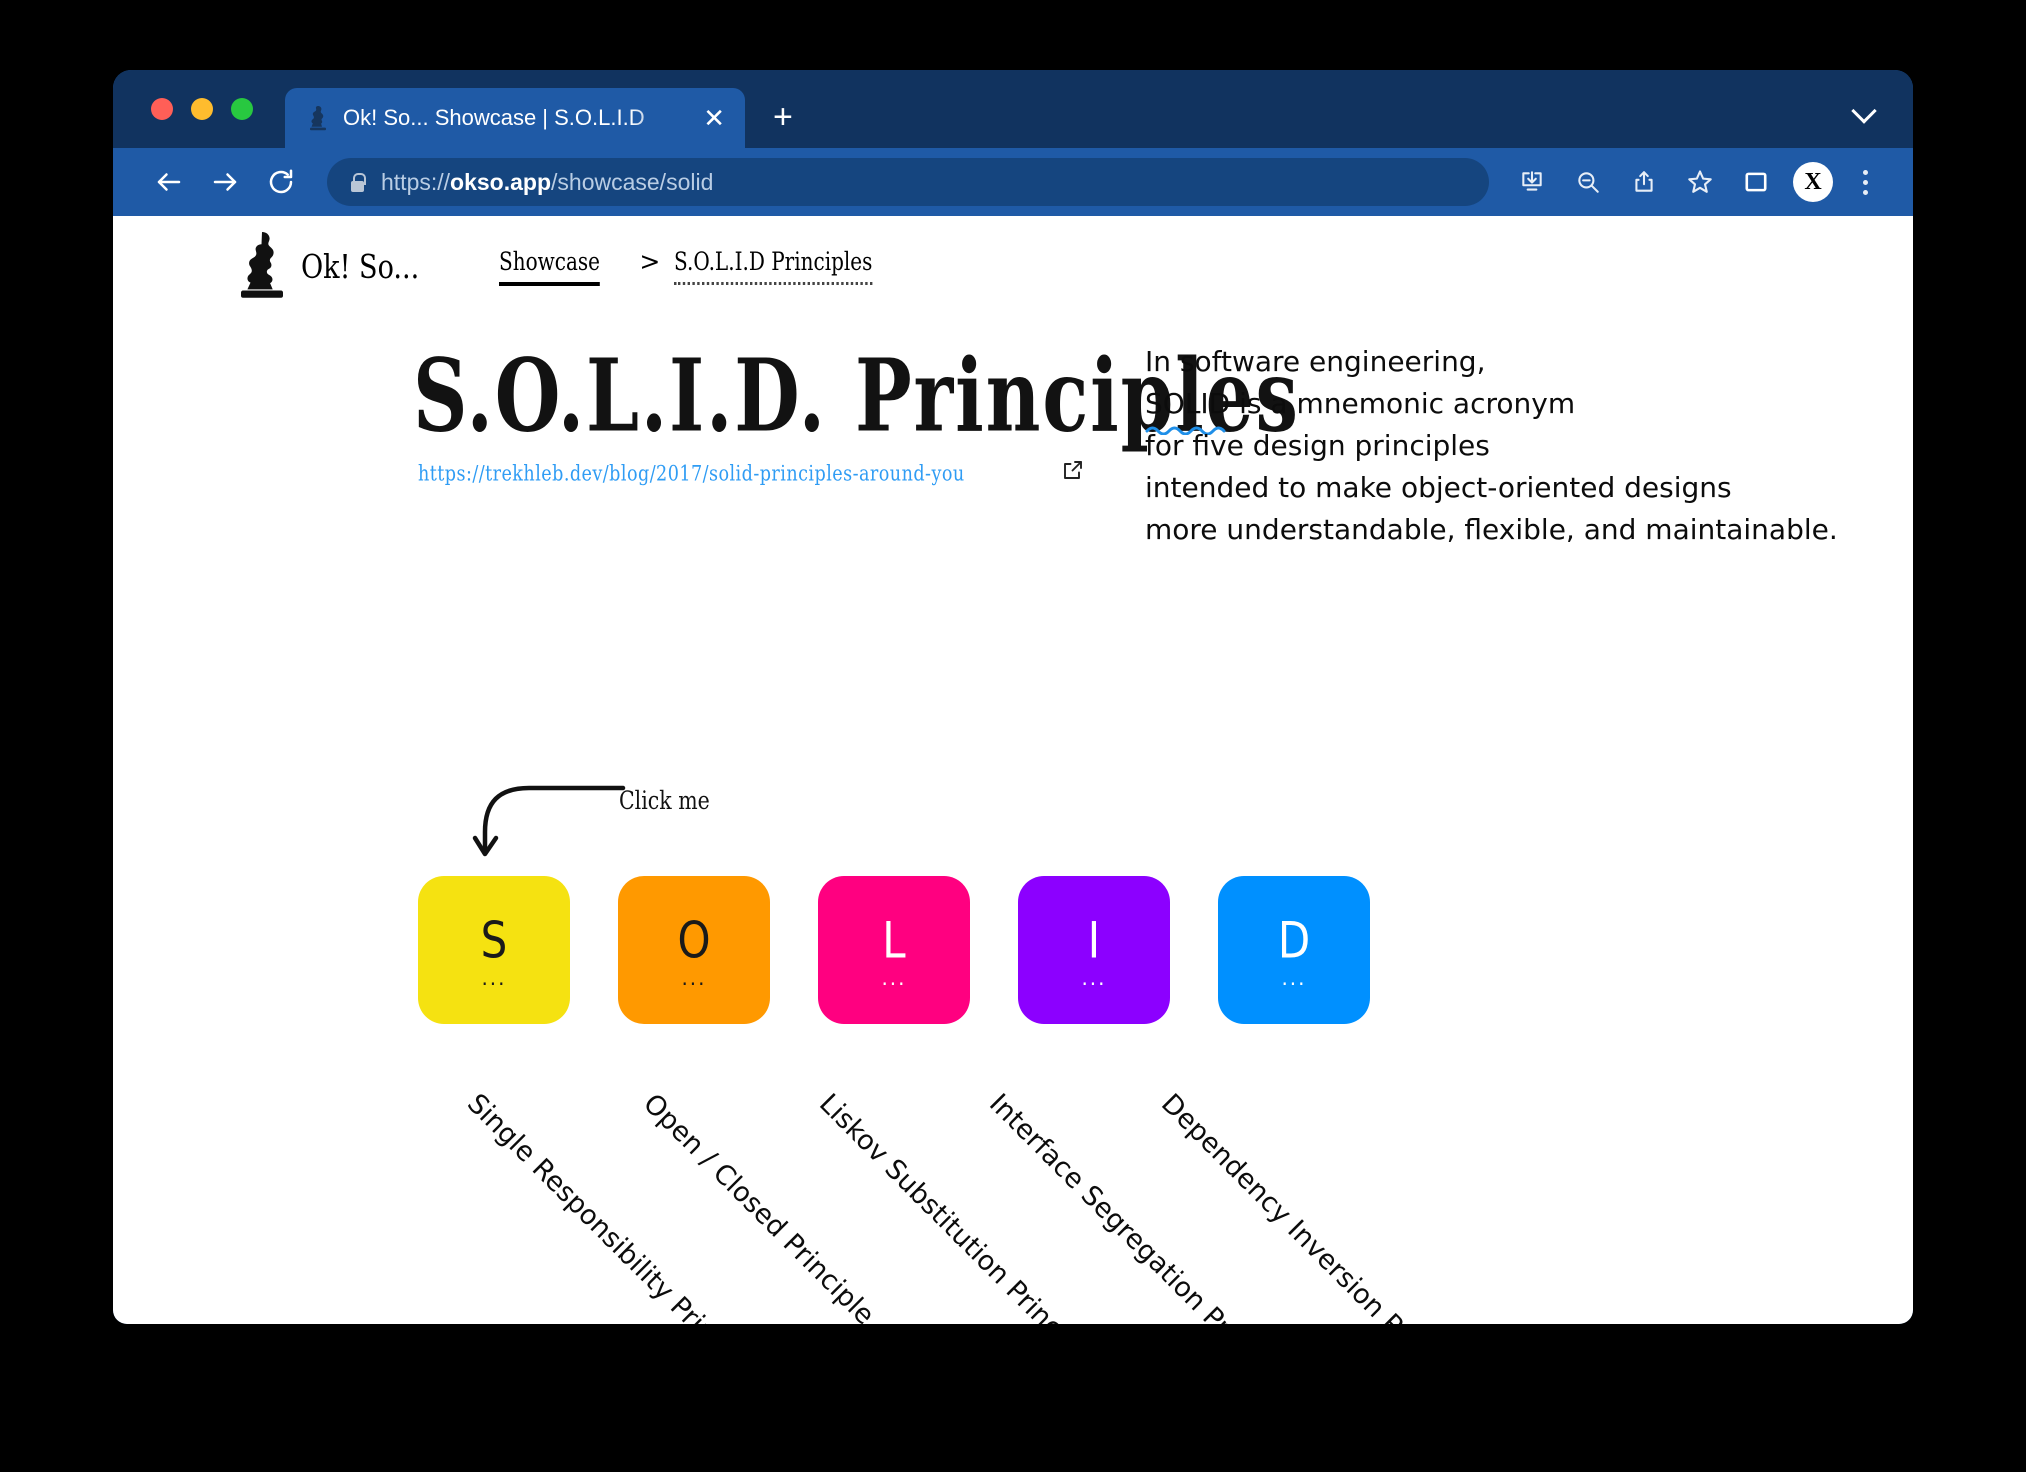 The height and width of the screenshot is (1472, 2026). I want to click on principle-card-letter: D, so click(1294, 940).